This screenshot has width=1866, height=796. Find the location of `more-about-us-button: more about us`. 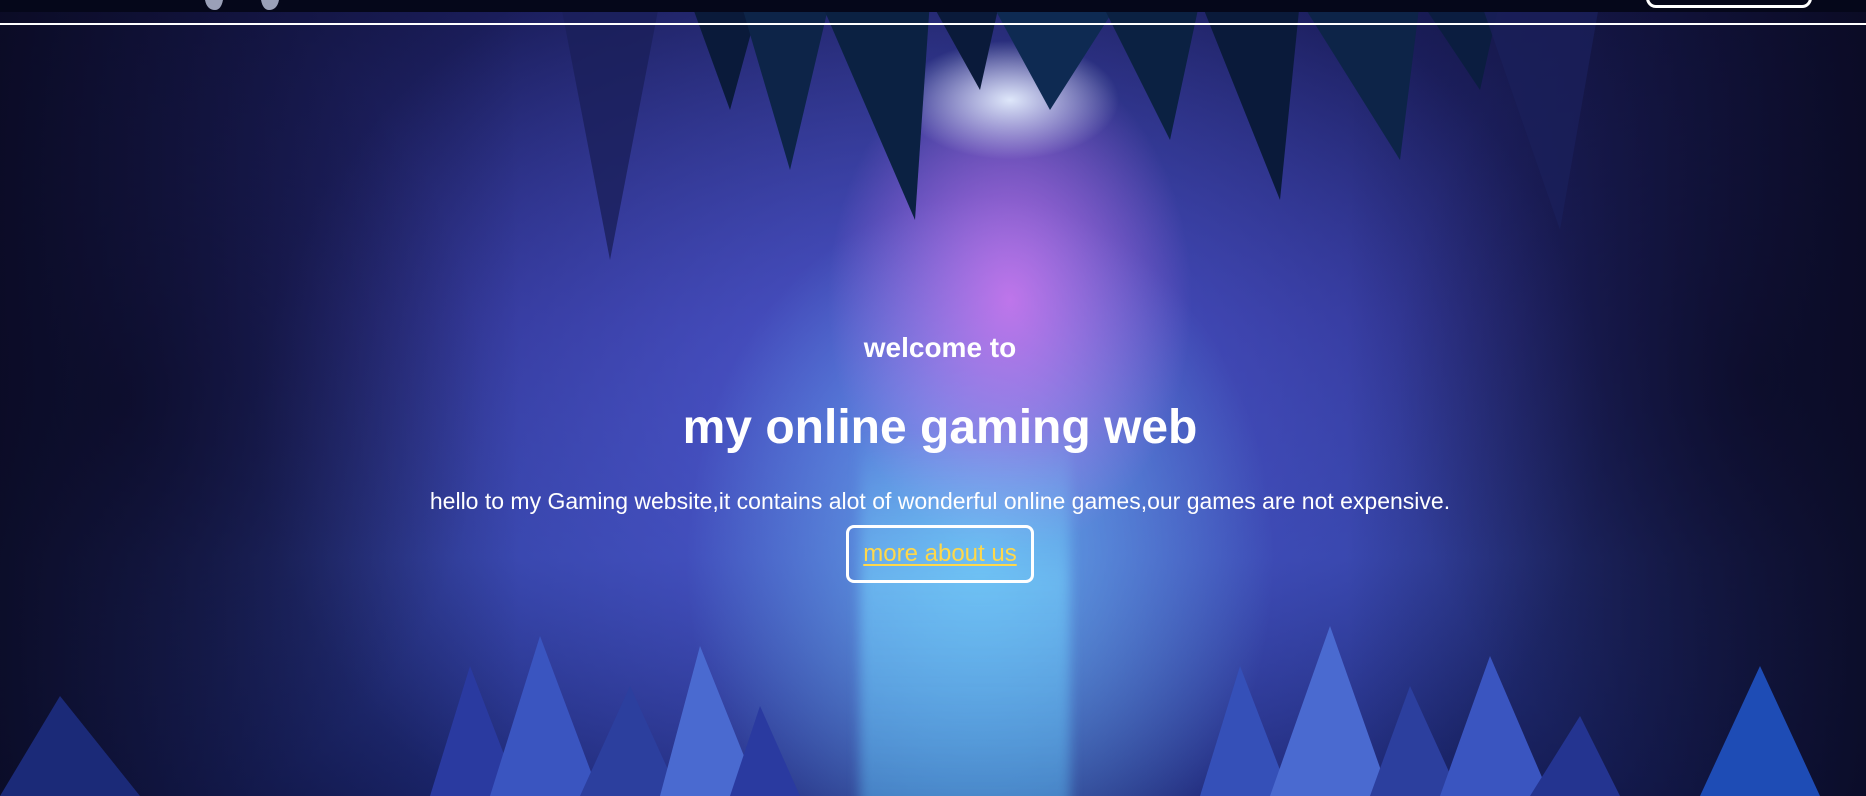

more-about-us-button: more about us is located at coordinates (940, 554).